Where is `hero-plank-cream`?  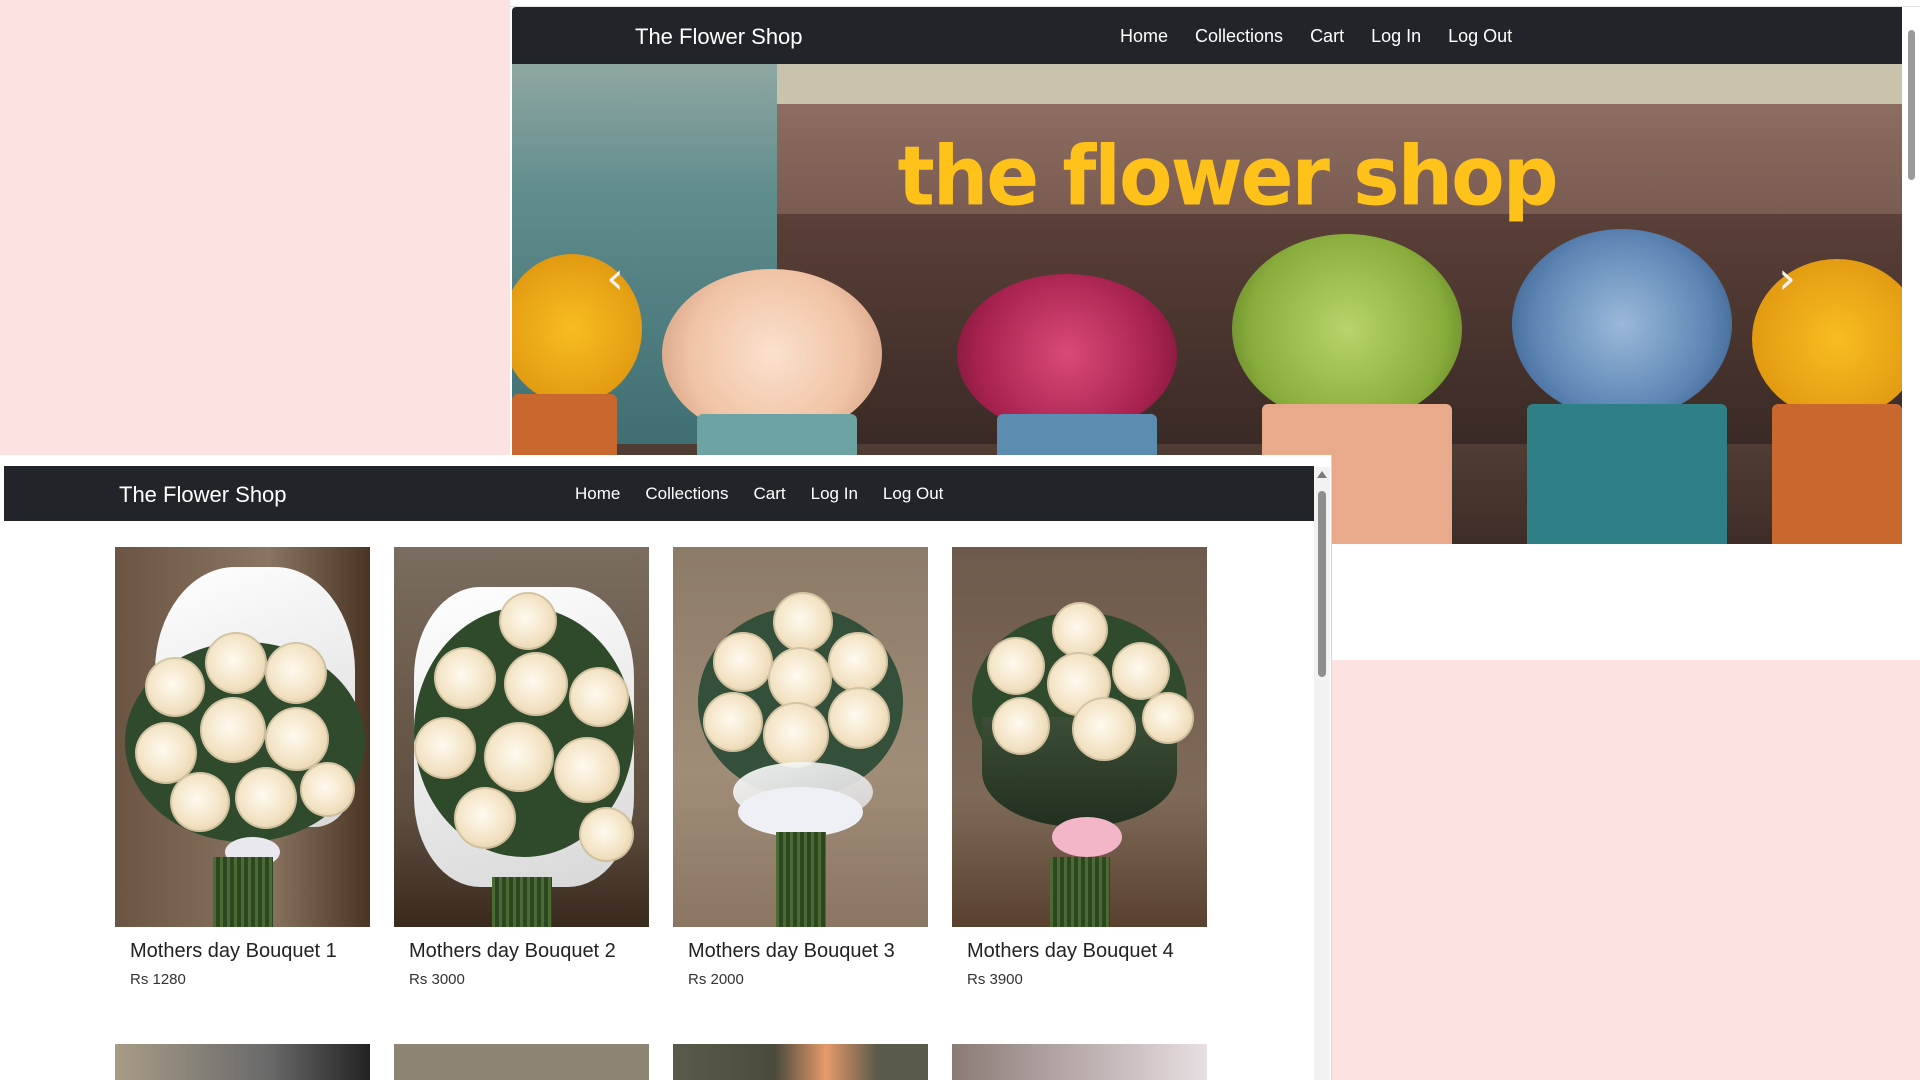
hero-plank-cream is located at coordinates (1339, 84).